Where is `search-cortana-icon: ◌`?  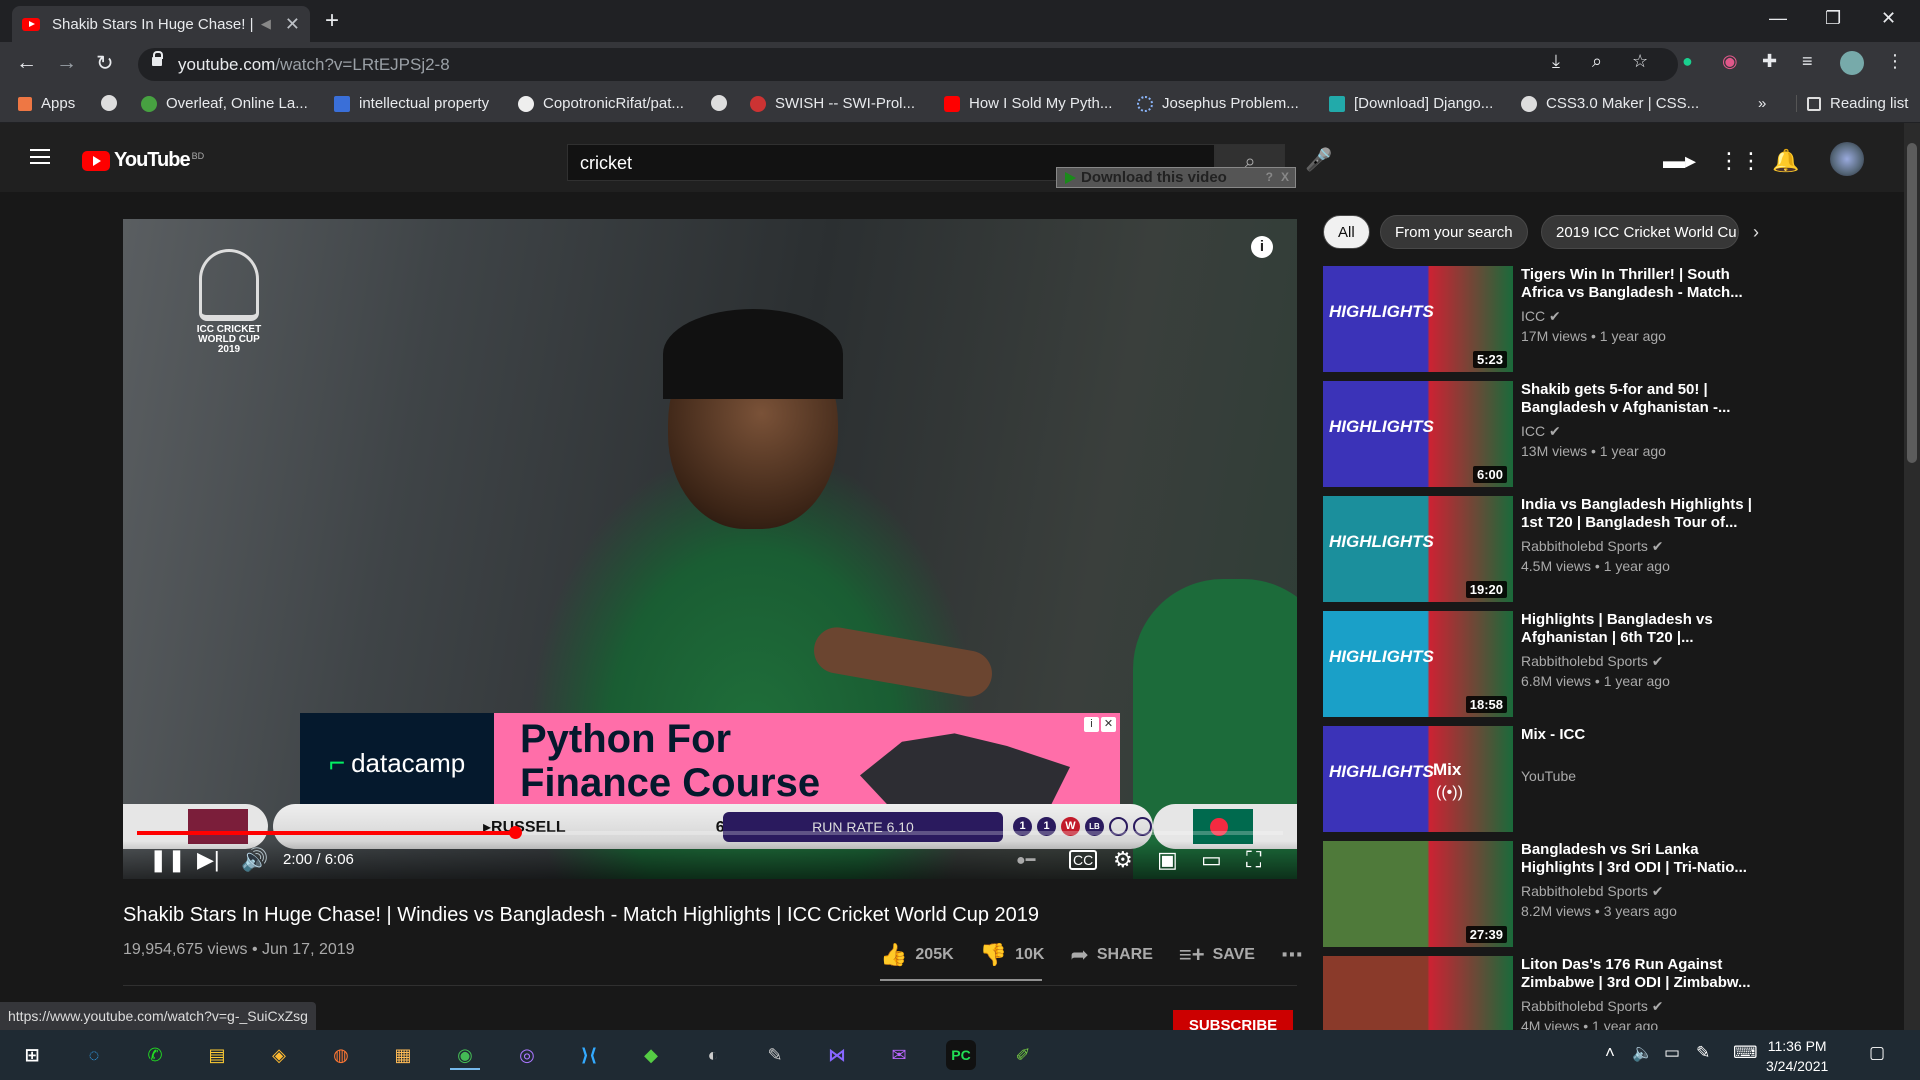 search-cortana-icon: ◌ is located at coordinates (94, 1055).